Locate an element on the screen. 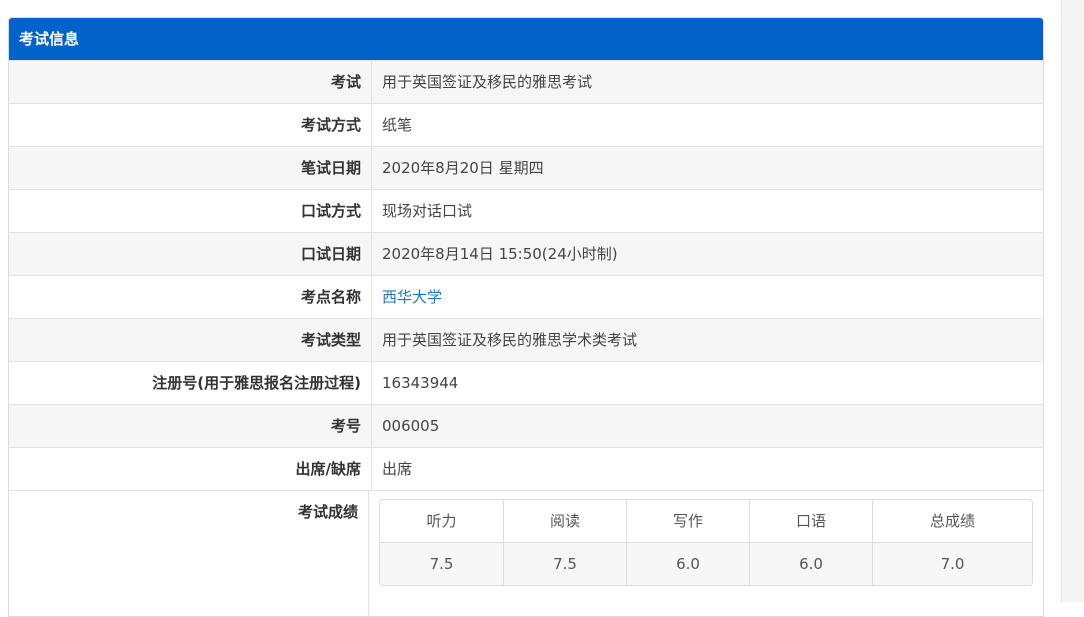 Image resolution: width=1084 pixels, height=617 pixels. row-label: 考试方式 is located at coordinates (330, 125).